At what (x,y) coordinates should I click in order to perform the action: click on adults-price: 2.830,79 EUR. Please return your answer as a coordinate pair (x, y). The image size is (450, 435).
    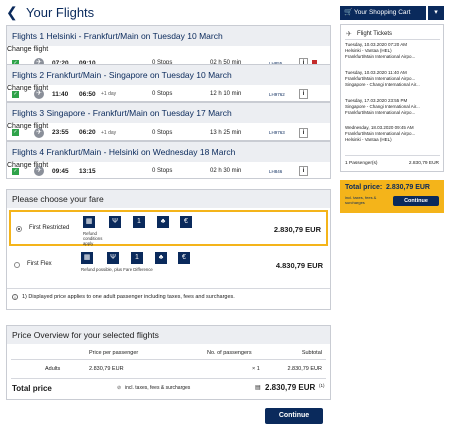
    Looking at the image, I should click on (106, 369).